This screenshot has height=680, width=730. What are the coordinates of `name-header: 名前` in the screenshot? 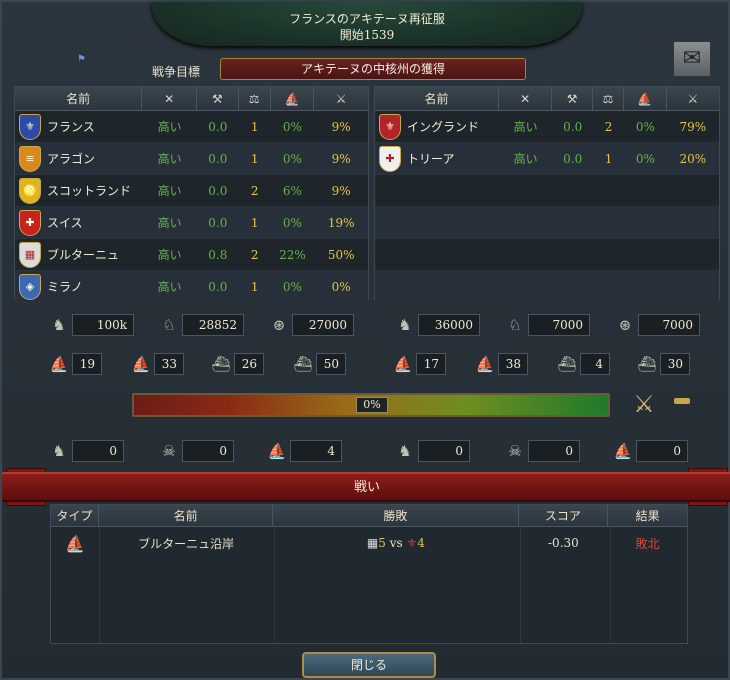 It's located at (186, 515).